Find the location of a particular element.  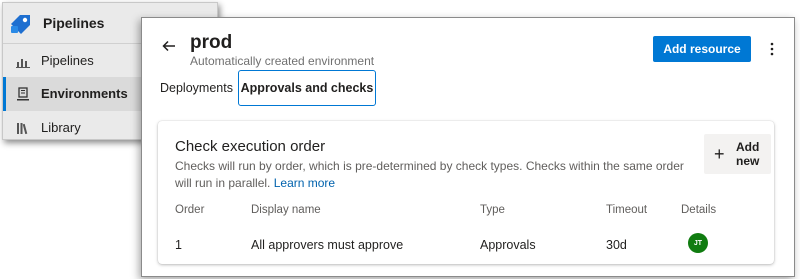

pipelines-logo-icon is located at coordinates (20, 24).